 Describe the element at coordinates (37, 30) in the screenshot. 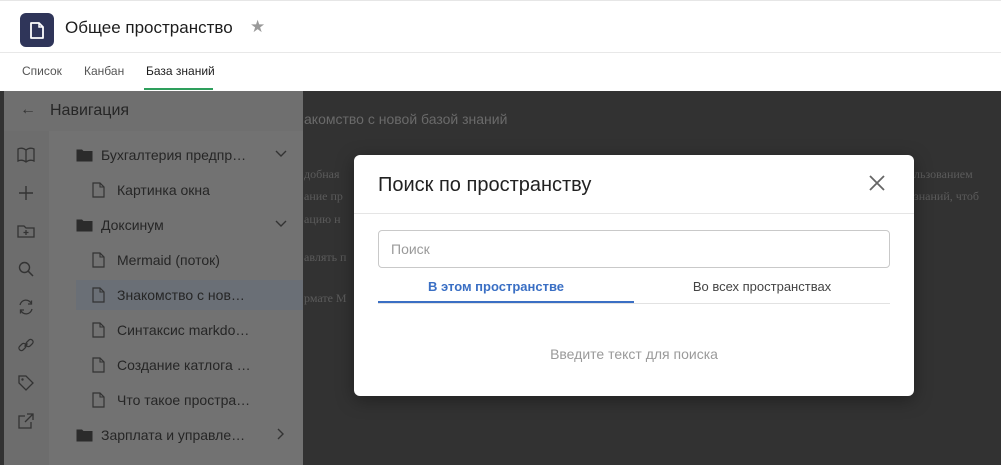

I see `document-icon` at that location.